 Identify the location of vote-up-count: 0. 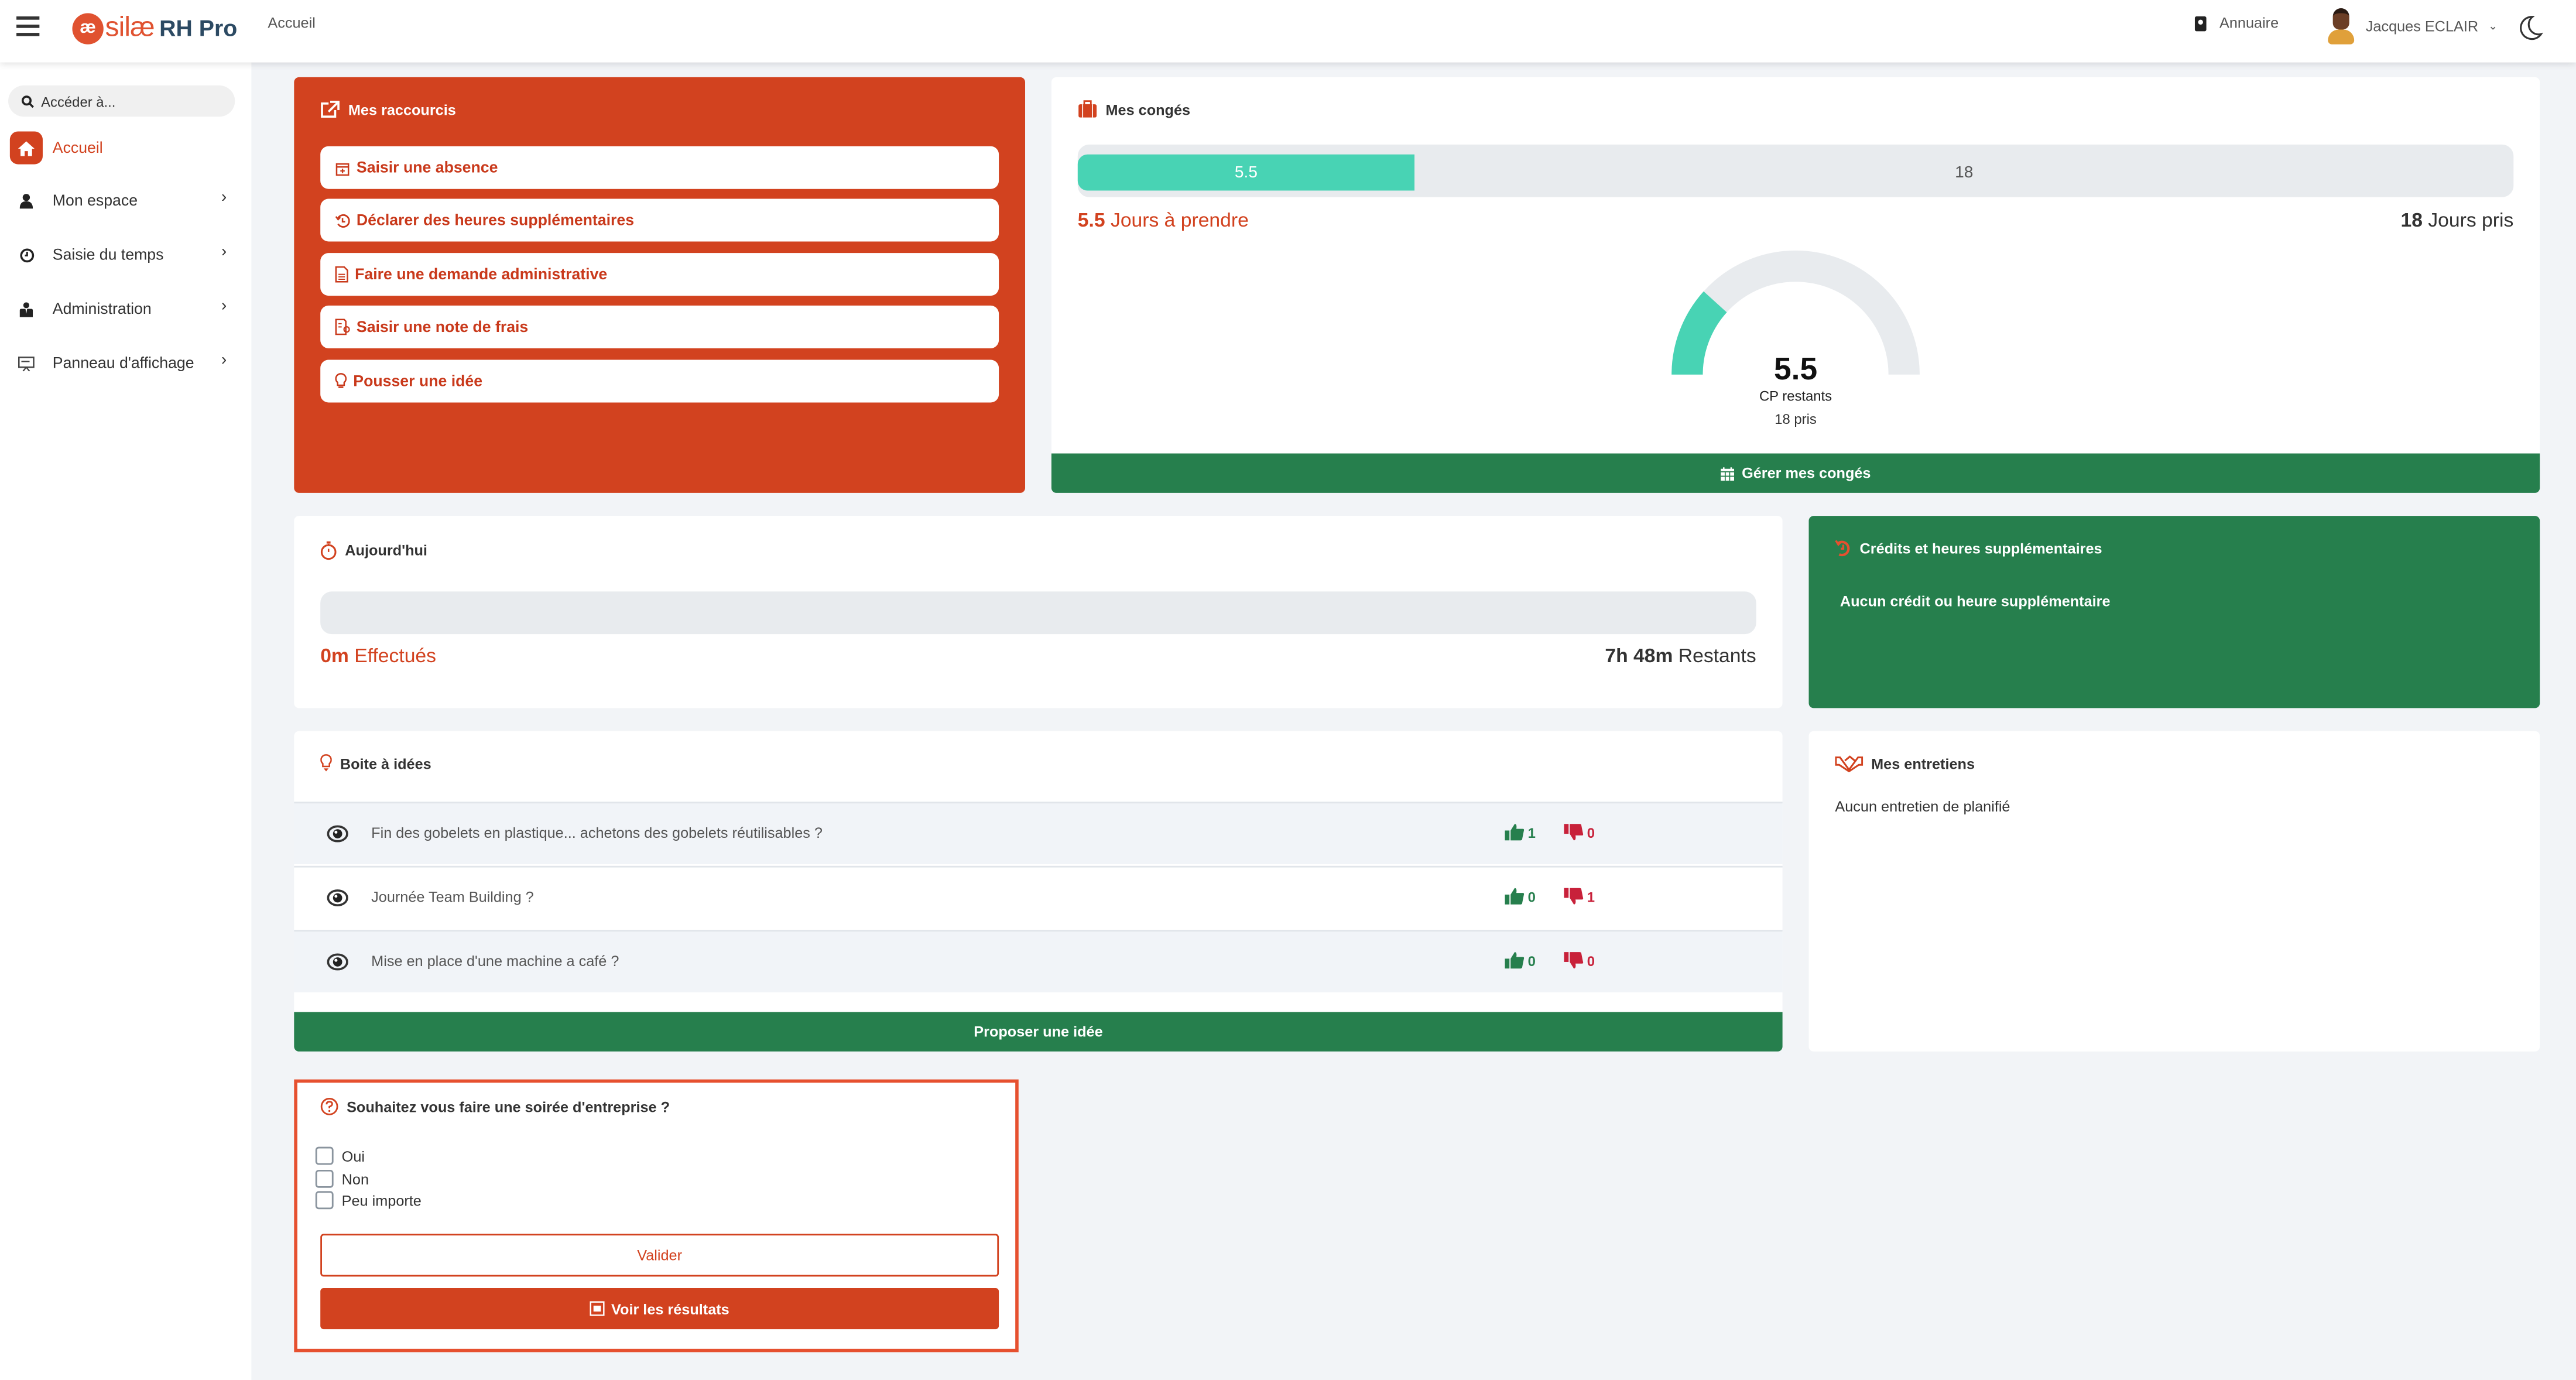
(1531, 896).